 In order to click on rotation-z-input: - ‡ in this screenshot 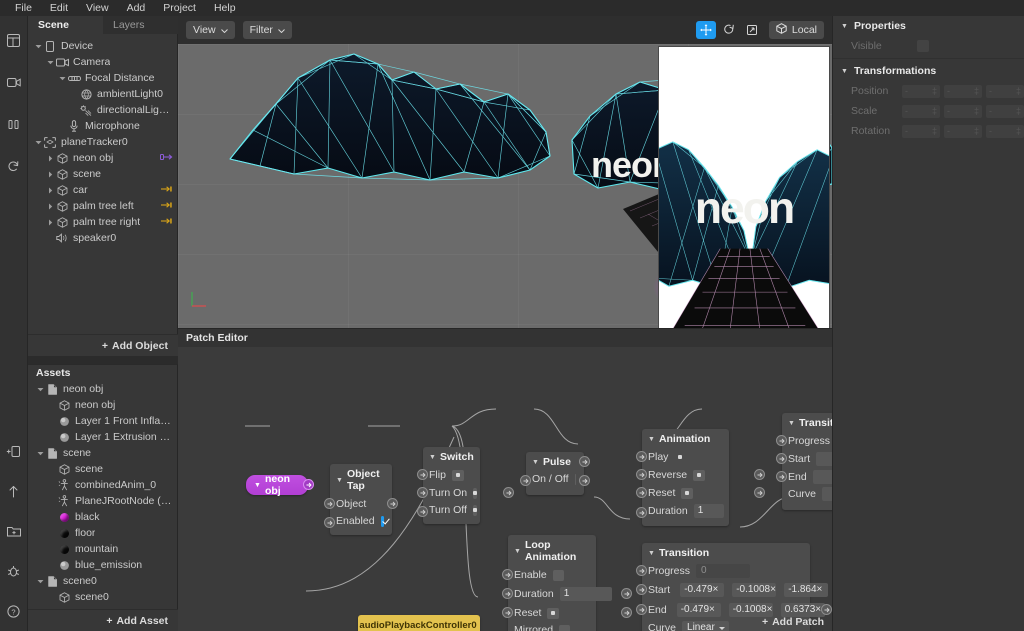, I will do `click(1005, 131)`.